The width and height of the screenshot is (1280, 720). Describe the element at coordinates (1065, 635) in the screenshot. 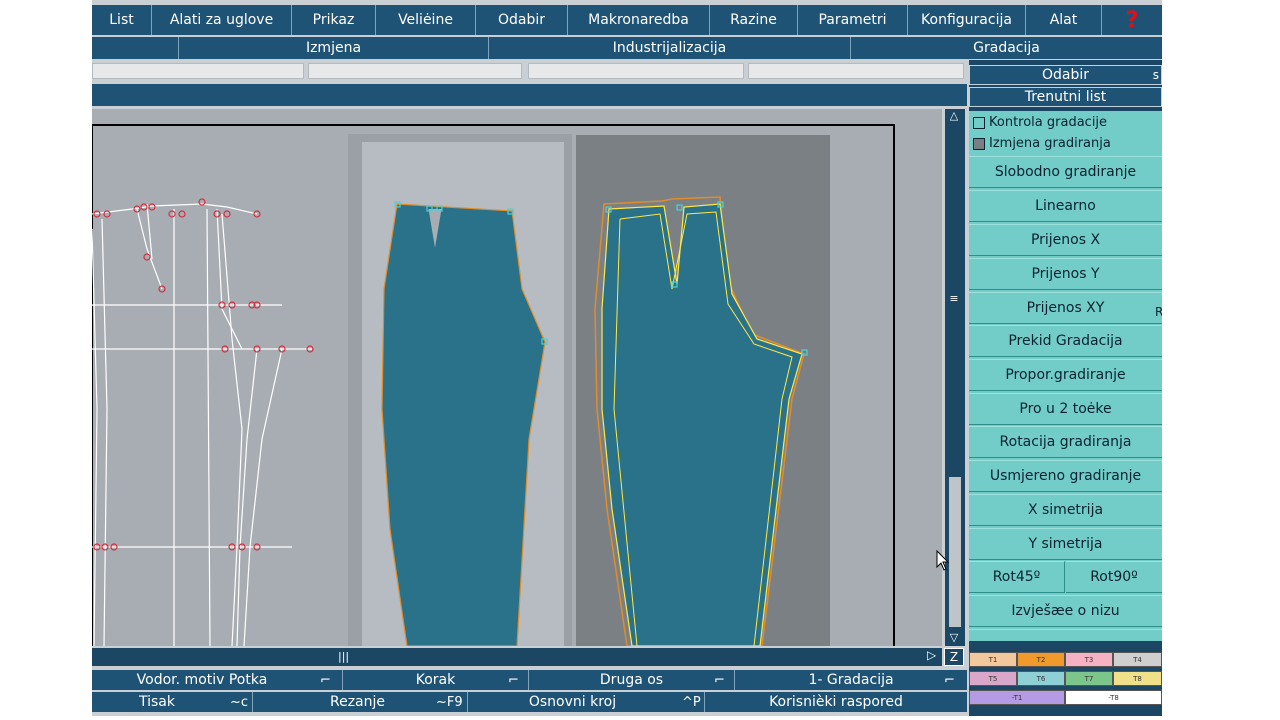

I see `more-button` at that location.